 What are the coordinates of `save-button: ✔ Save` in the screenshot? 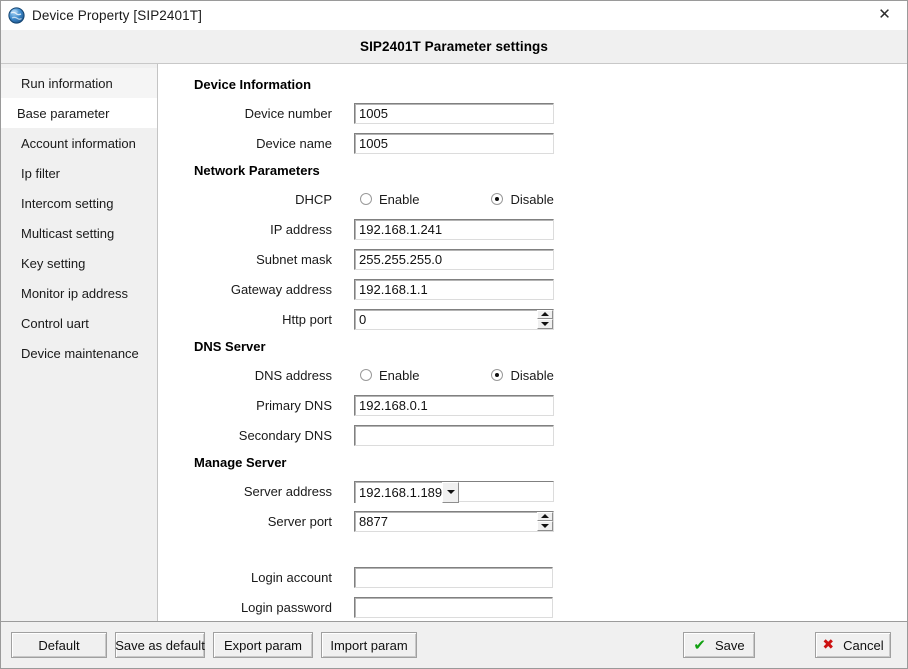 It's located at (719, 645).